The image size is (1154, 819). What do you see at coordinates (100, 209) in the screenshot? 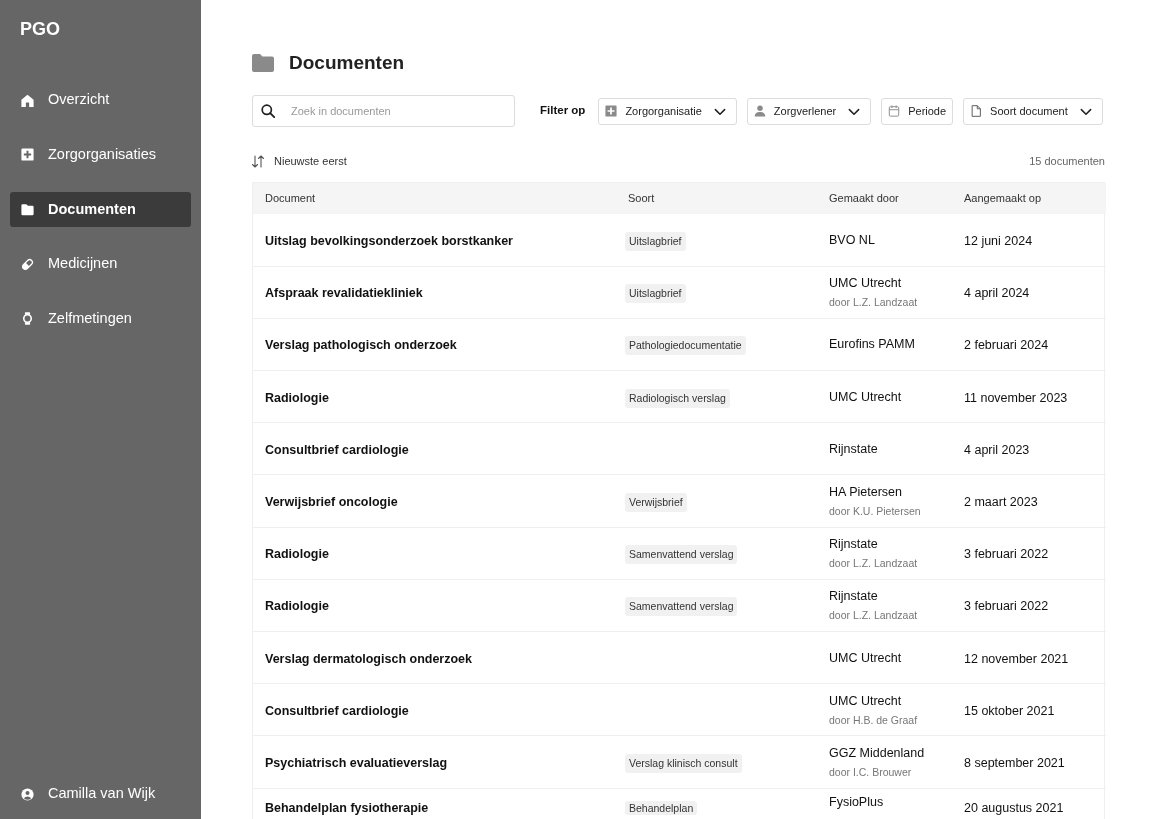
I see `sidebar-nav-item: Documenten` at bounding box center [100, 209].